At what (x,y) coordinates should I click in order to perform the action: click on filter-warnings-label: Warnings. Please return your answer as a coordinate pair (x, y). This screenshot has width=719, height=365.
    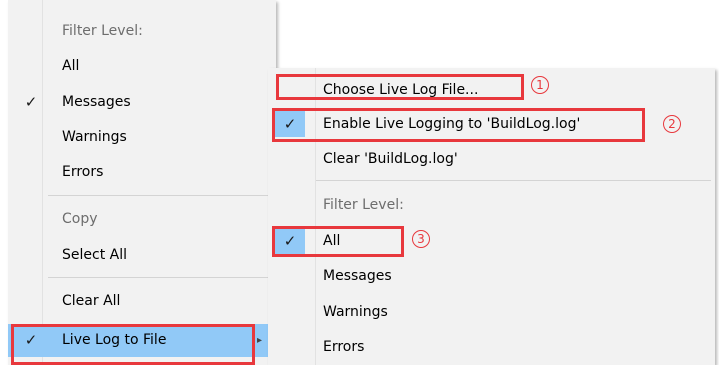
    Looking at the image, I should click on (94, 137).